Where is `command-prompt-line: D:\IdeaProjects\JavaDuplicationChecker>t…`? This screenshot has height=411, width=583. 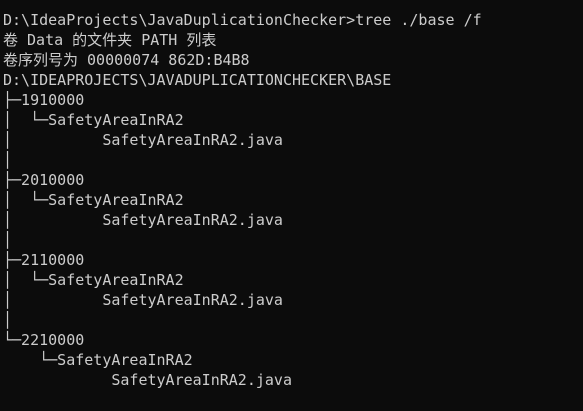 command-prompt-line: D:\IdeaProjects\JavaDuplicationChecker>t… is located at coordinates (242, 20).